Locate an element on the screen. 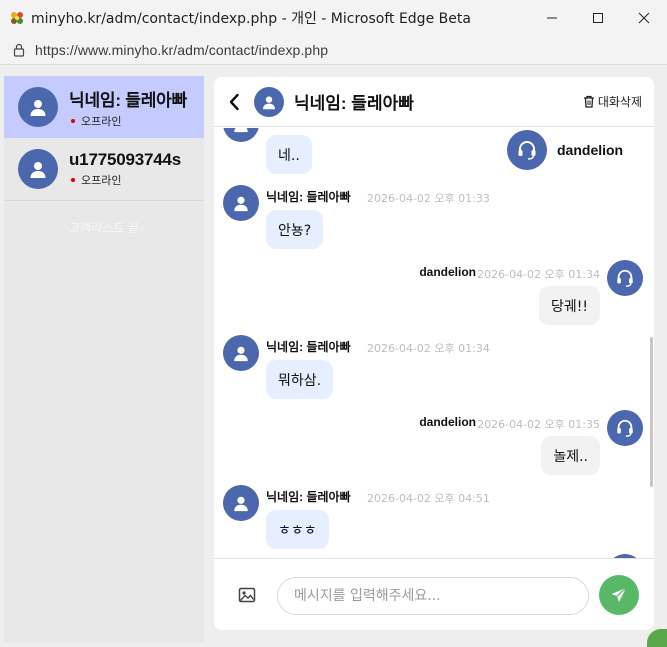 Image resolution: width=667 pixels, height=647 pixels. chevron-left-icon is located at coordinates (234, 102).